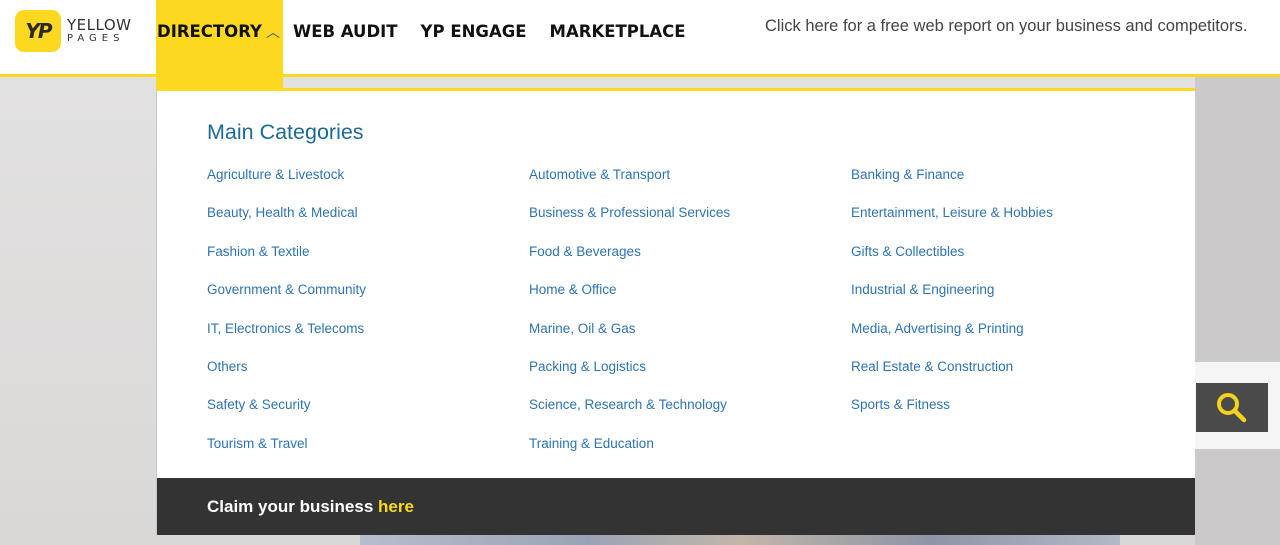 The image size is (1280, 545). What do you see at coordinates (99, 25) in the screenshot?
I see `logo-line-1: YELLOW` at bounding box center [99, 25].